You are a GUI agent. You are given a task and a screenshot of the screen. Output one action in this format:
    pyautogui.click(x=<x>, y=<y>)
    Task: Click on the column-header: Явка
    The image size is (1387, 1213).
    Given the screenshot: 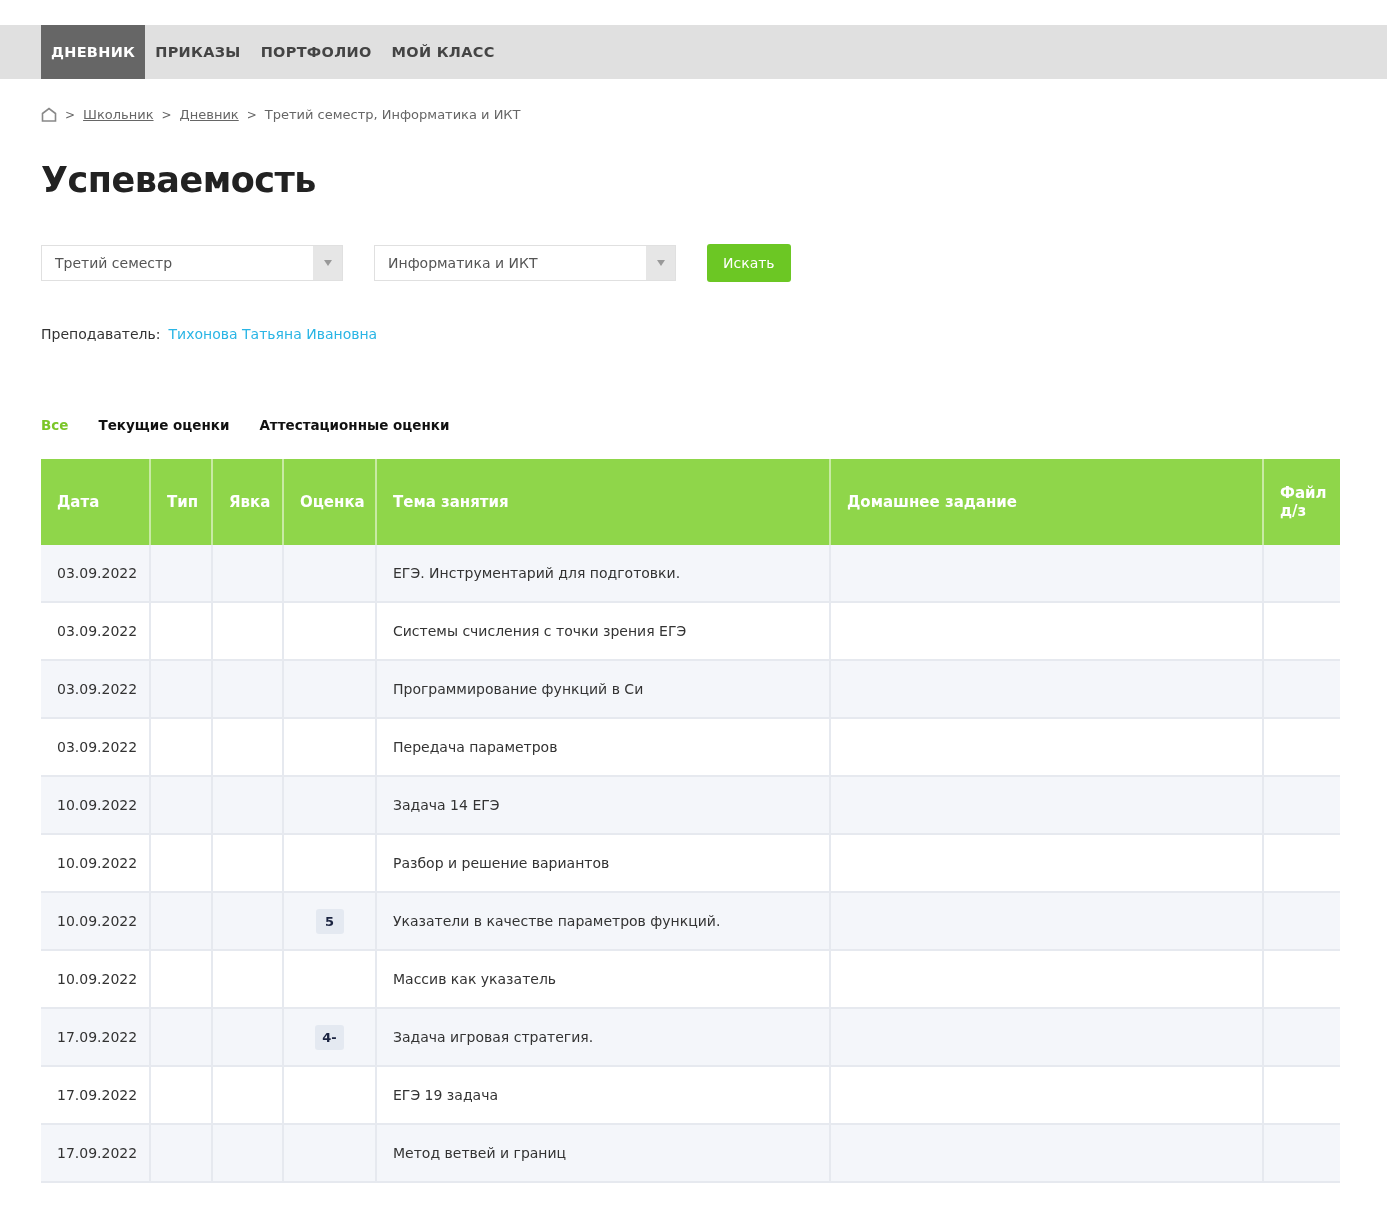 What is the action you would take?
    pyautogui.click(x=247, y=502)
    